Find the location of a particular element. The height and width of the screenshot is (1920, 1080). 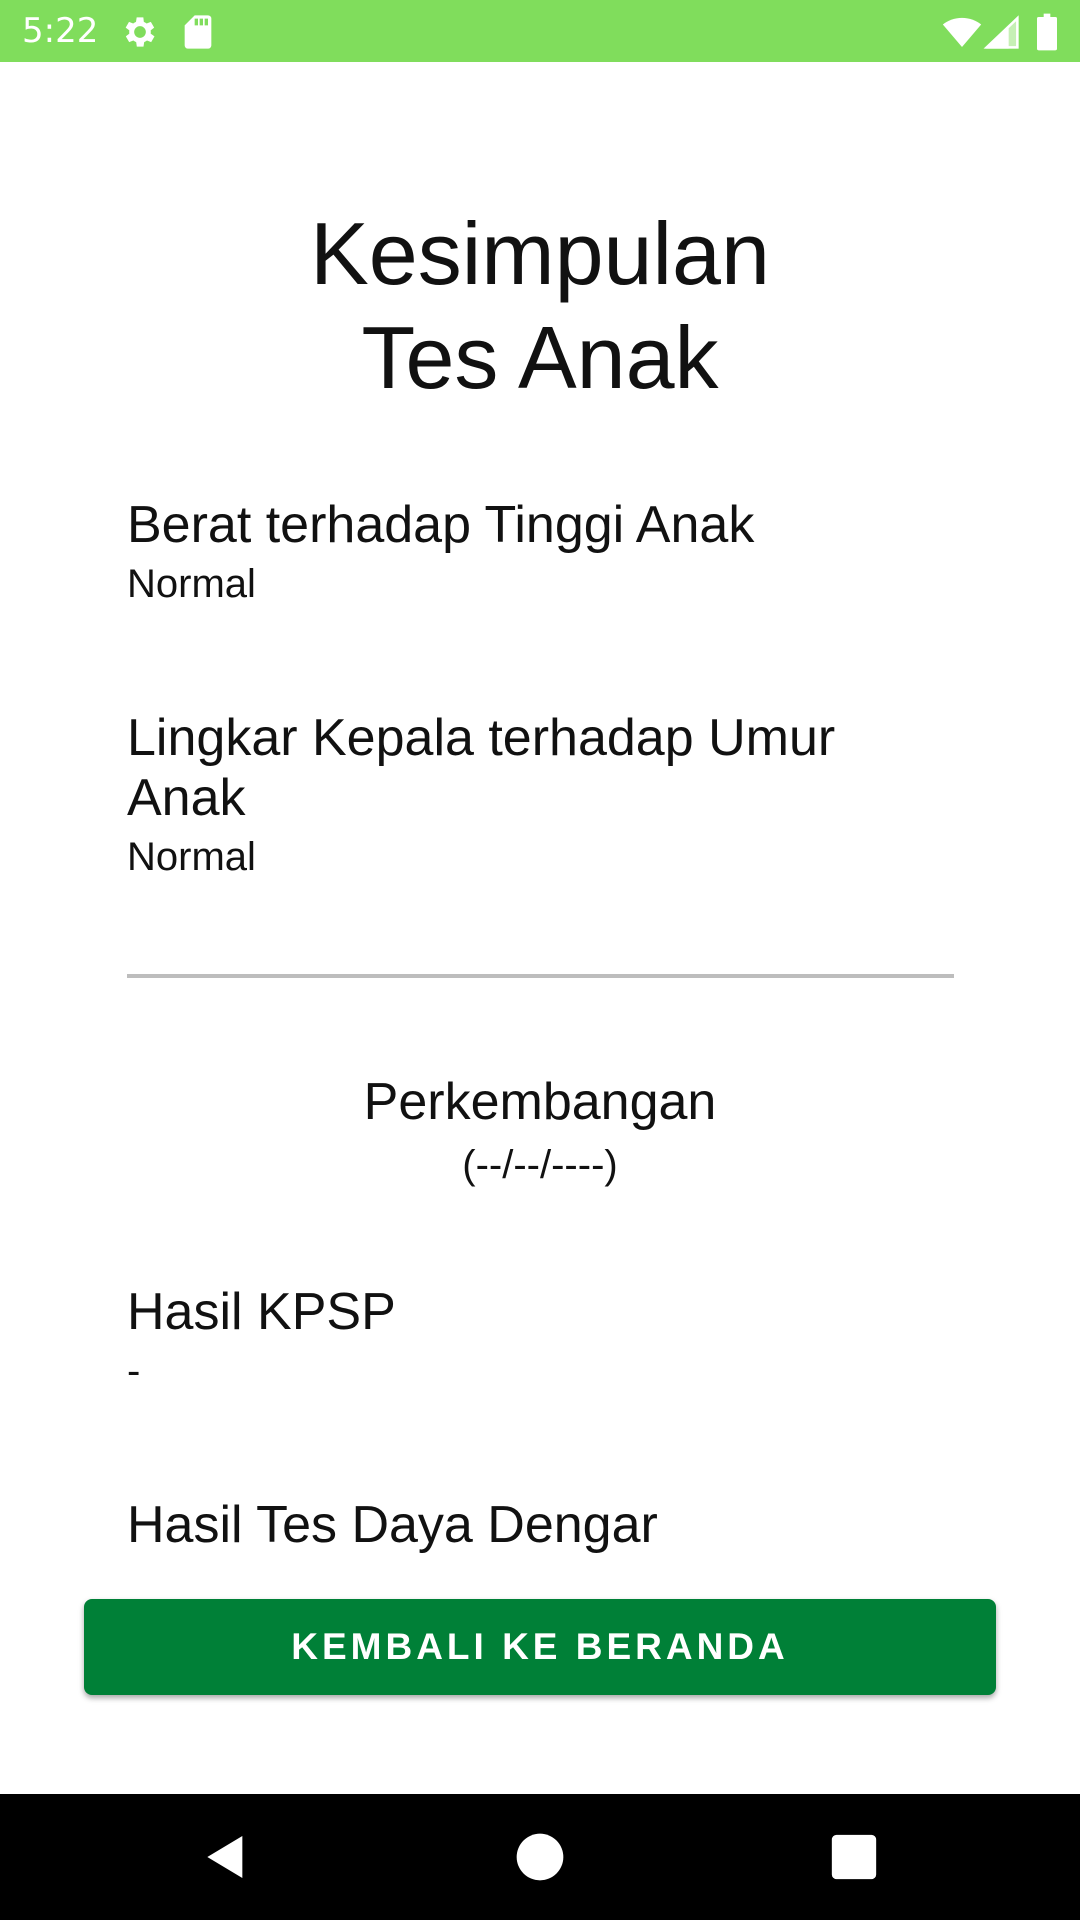

settings-gear-icon is located at coordinates (140, 32).